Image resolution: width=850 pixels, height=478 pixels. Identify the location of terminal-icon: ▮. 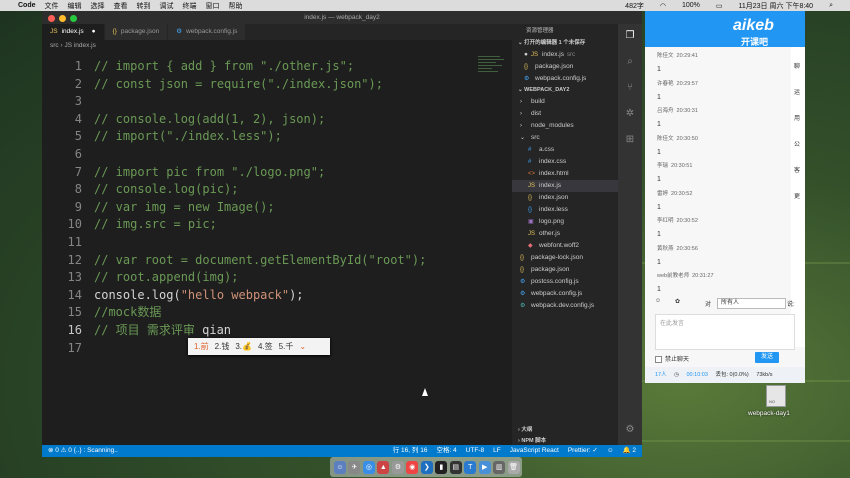
(441, 467).